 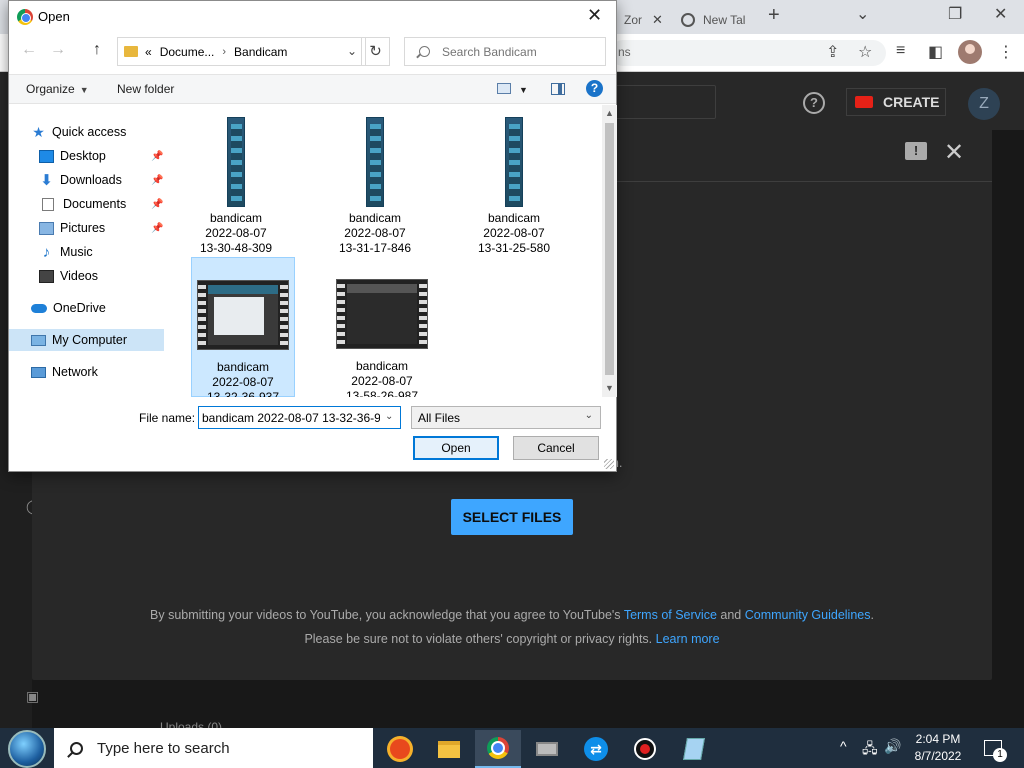 What do you see at coordinates (955, 14) in the screenshot?
I see `restore-icon: ❐` at bounding box center [955, 14].